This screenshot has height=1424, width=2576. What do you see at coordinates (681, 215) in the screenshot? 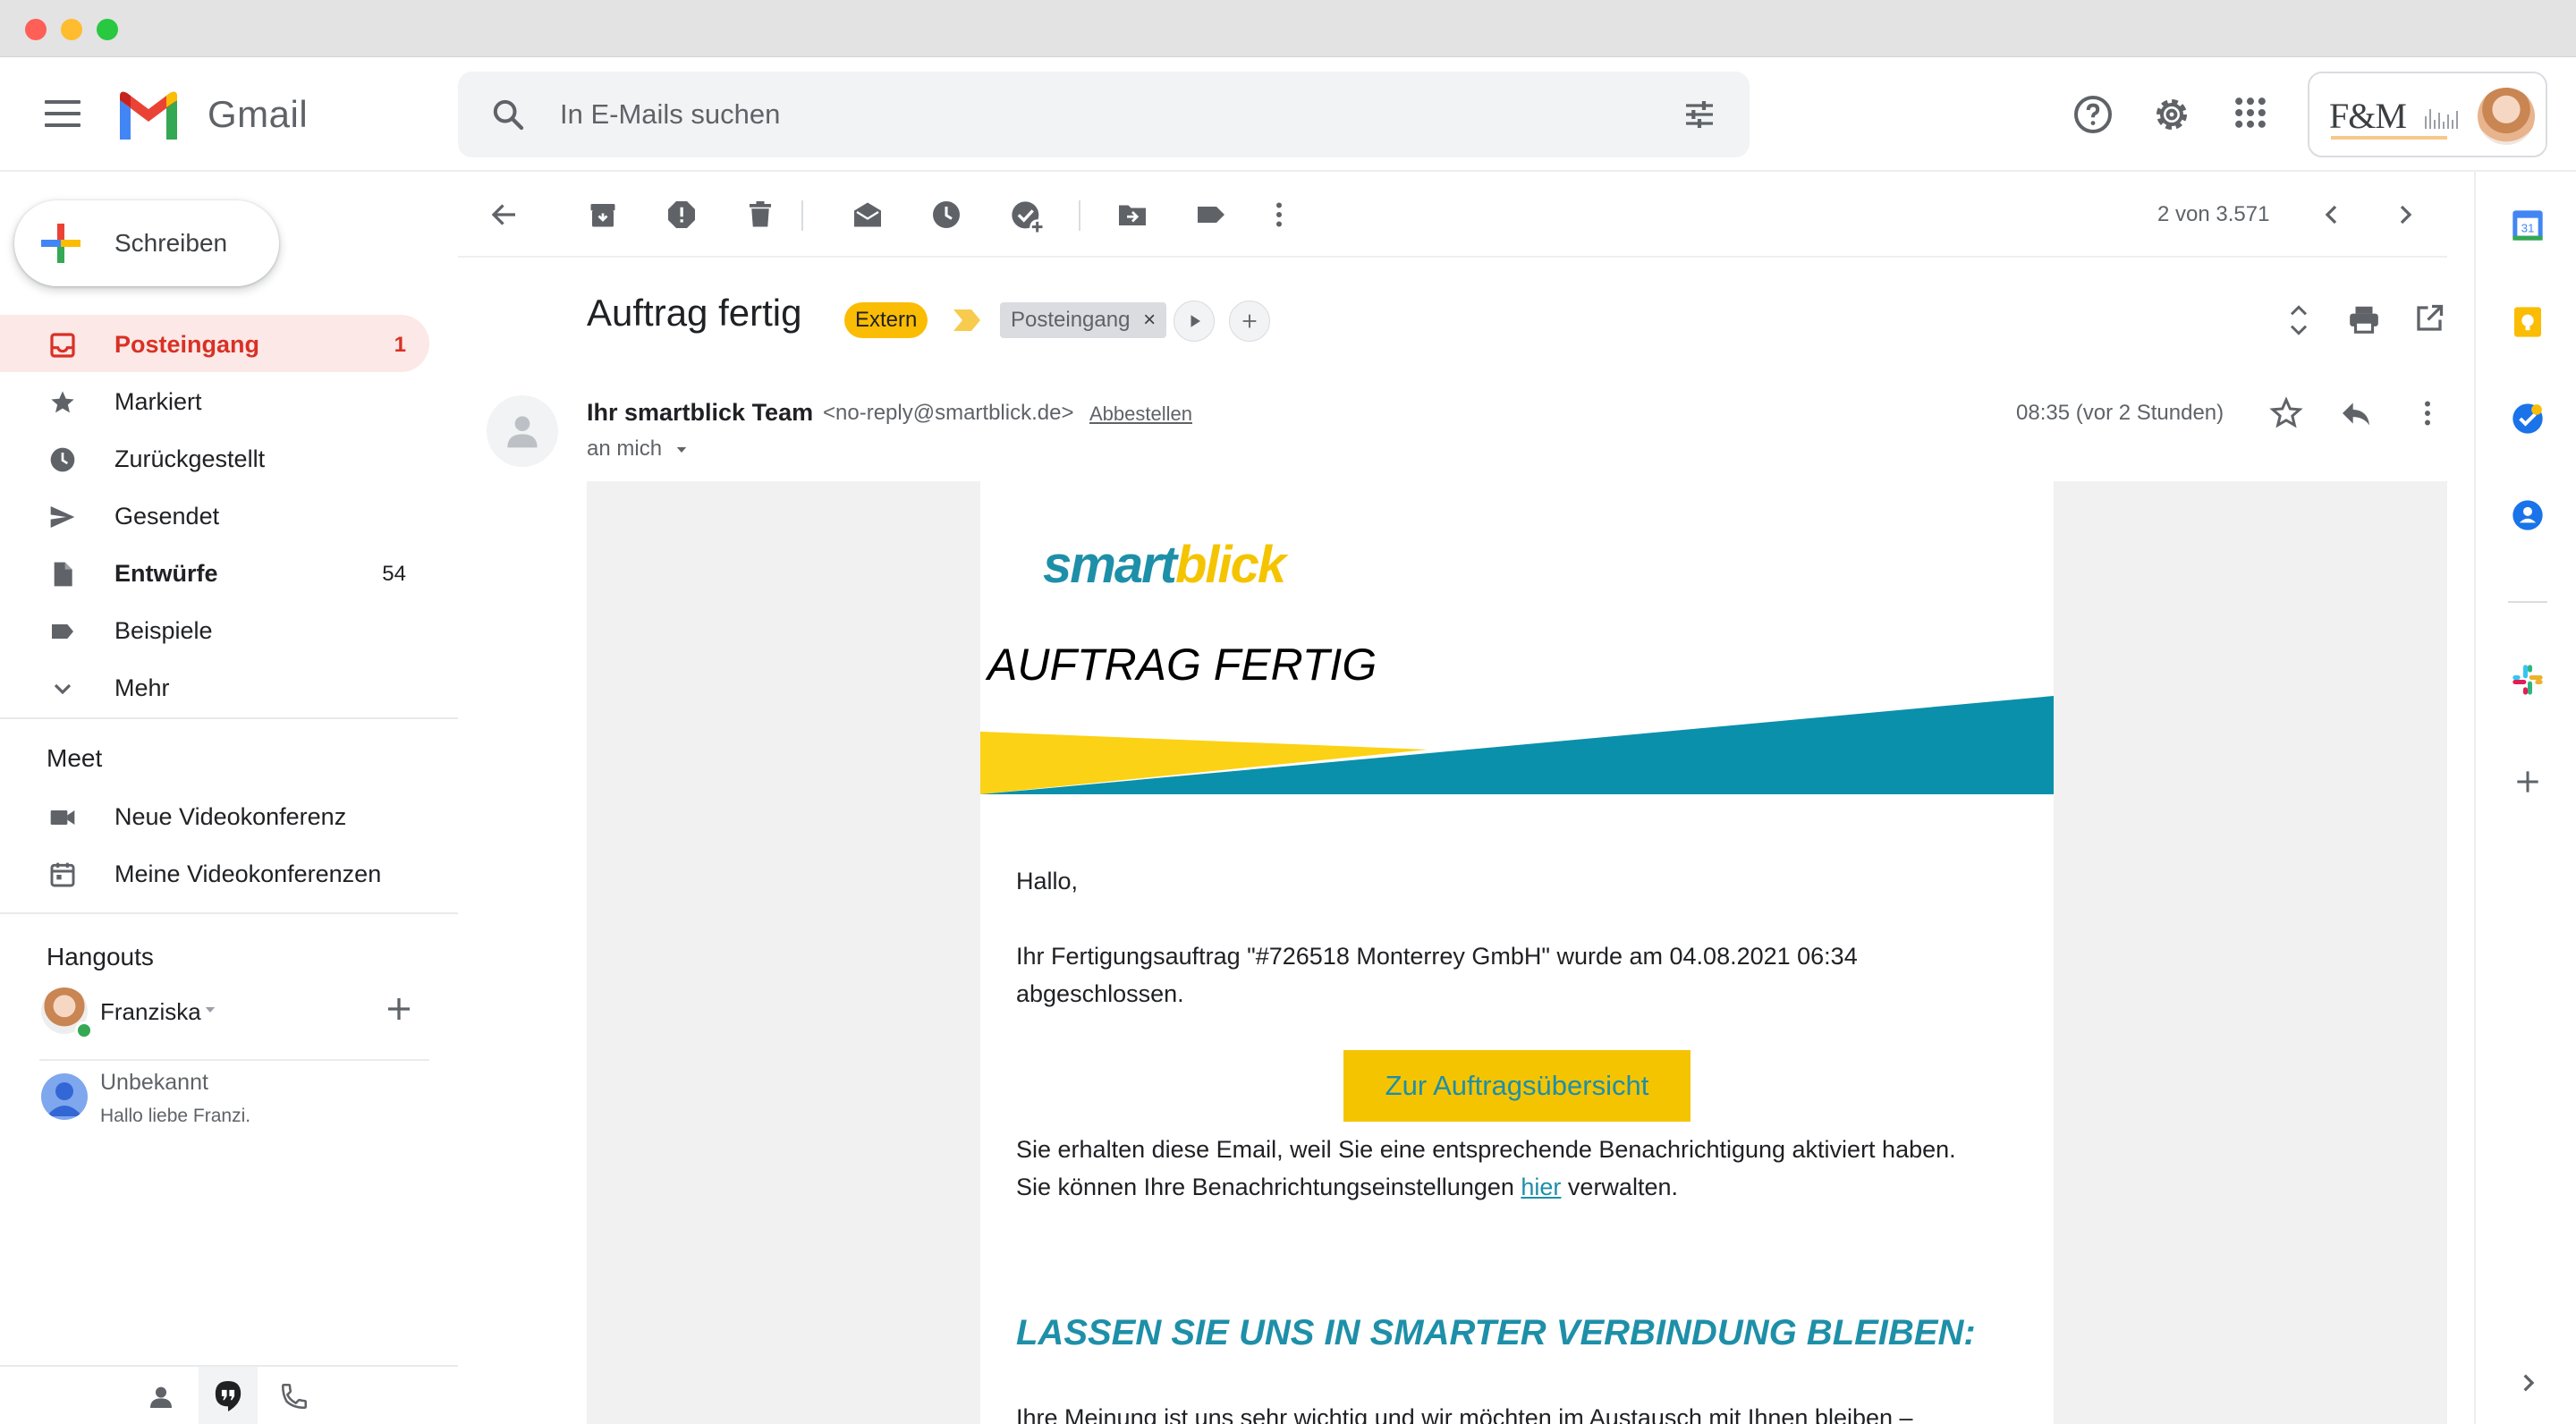
I see `report-spam-icon` at bounding box center [681, 215].